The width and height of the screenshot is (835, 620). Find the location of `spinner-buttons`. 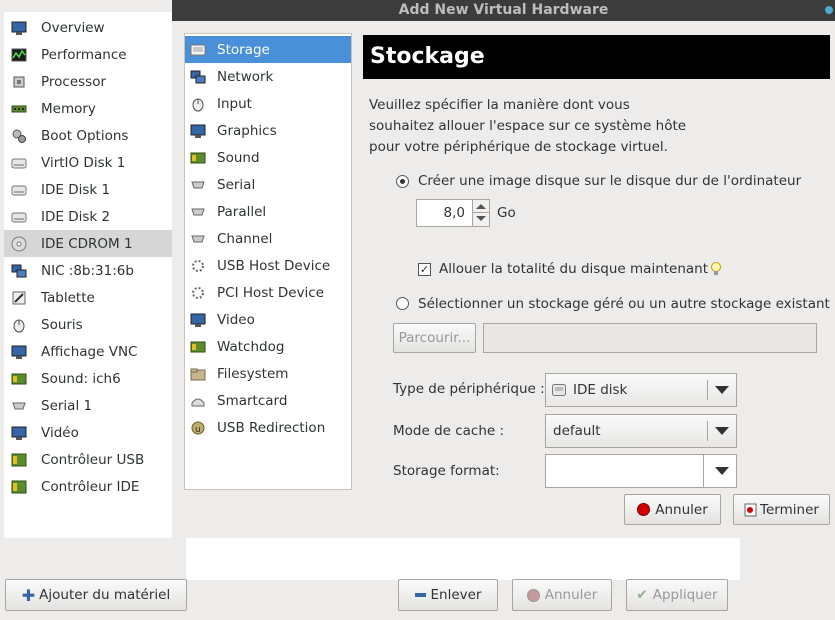

spinner-buttons is located at coordinates (480, 213).